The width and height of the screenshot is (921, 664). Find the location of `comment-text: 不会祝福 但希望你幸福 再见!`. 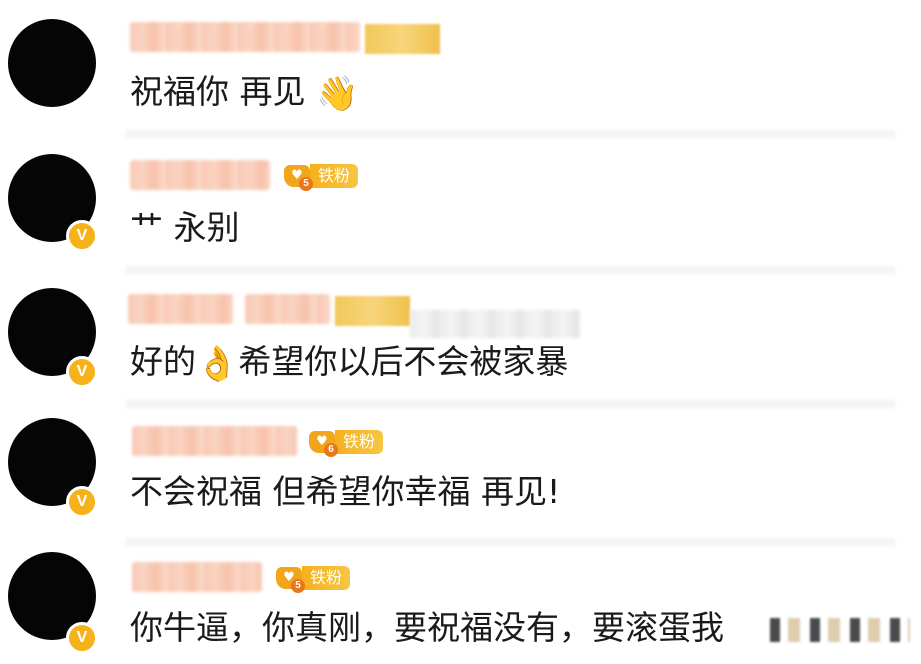

comment-text: 不会祝福 但希望你幸福 再见! is located at coordinates (345, 491).